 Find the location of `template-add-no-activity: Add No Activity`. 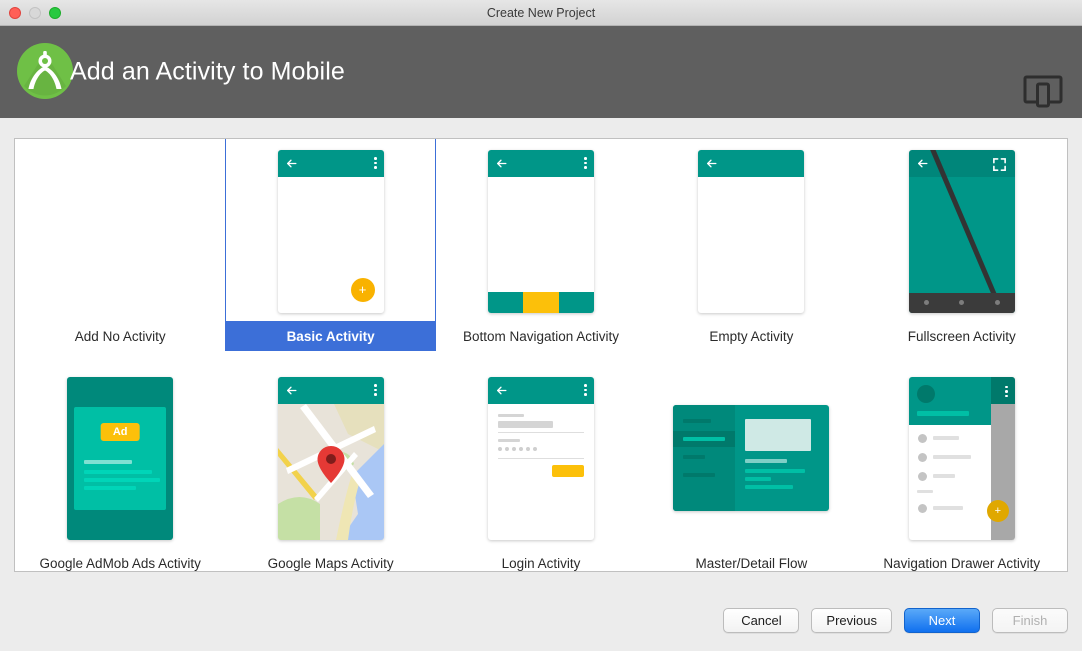

template-add-no-activity: Add No Activity is located at coordinates (120, 245).